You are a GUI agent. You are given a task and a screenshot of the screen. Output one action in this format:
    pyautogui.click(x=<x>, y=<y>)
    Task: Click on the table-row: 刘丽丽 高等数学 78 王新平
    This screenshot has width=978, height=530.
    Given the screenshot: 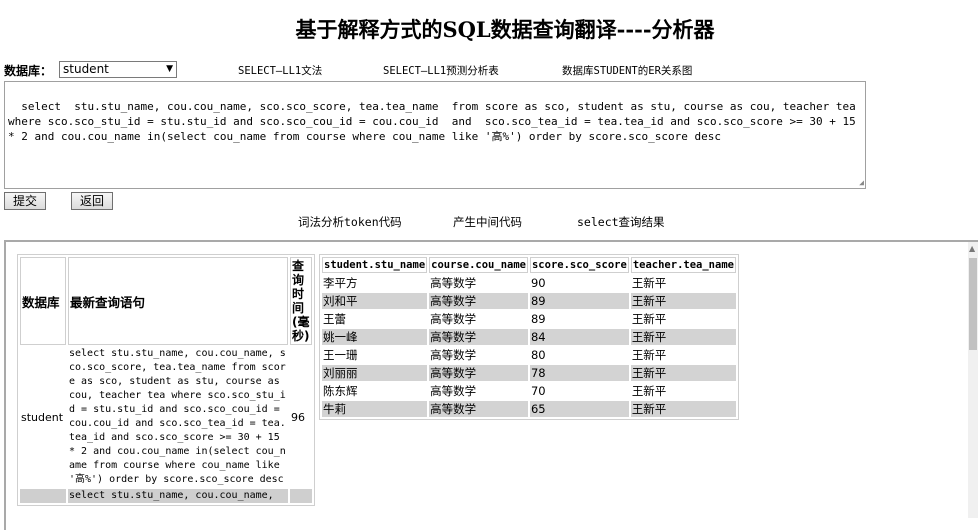 What is the action you would take?
    pyautogui.click(x=529, y=373)
    